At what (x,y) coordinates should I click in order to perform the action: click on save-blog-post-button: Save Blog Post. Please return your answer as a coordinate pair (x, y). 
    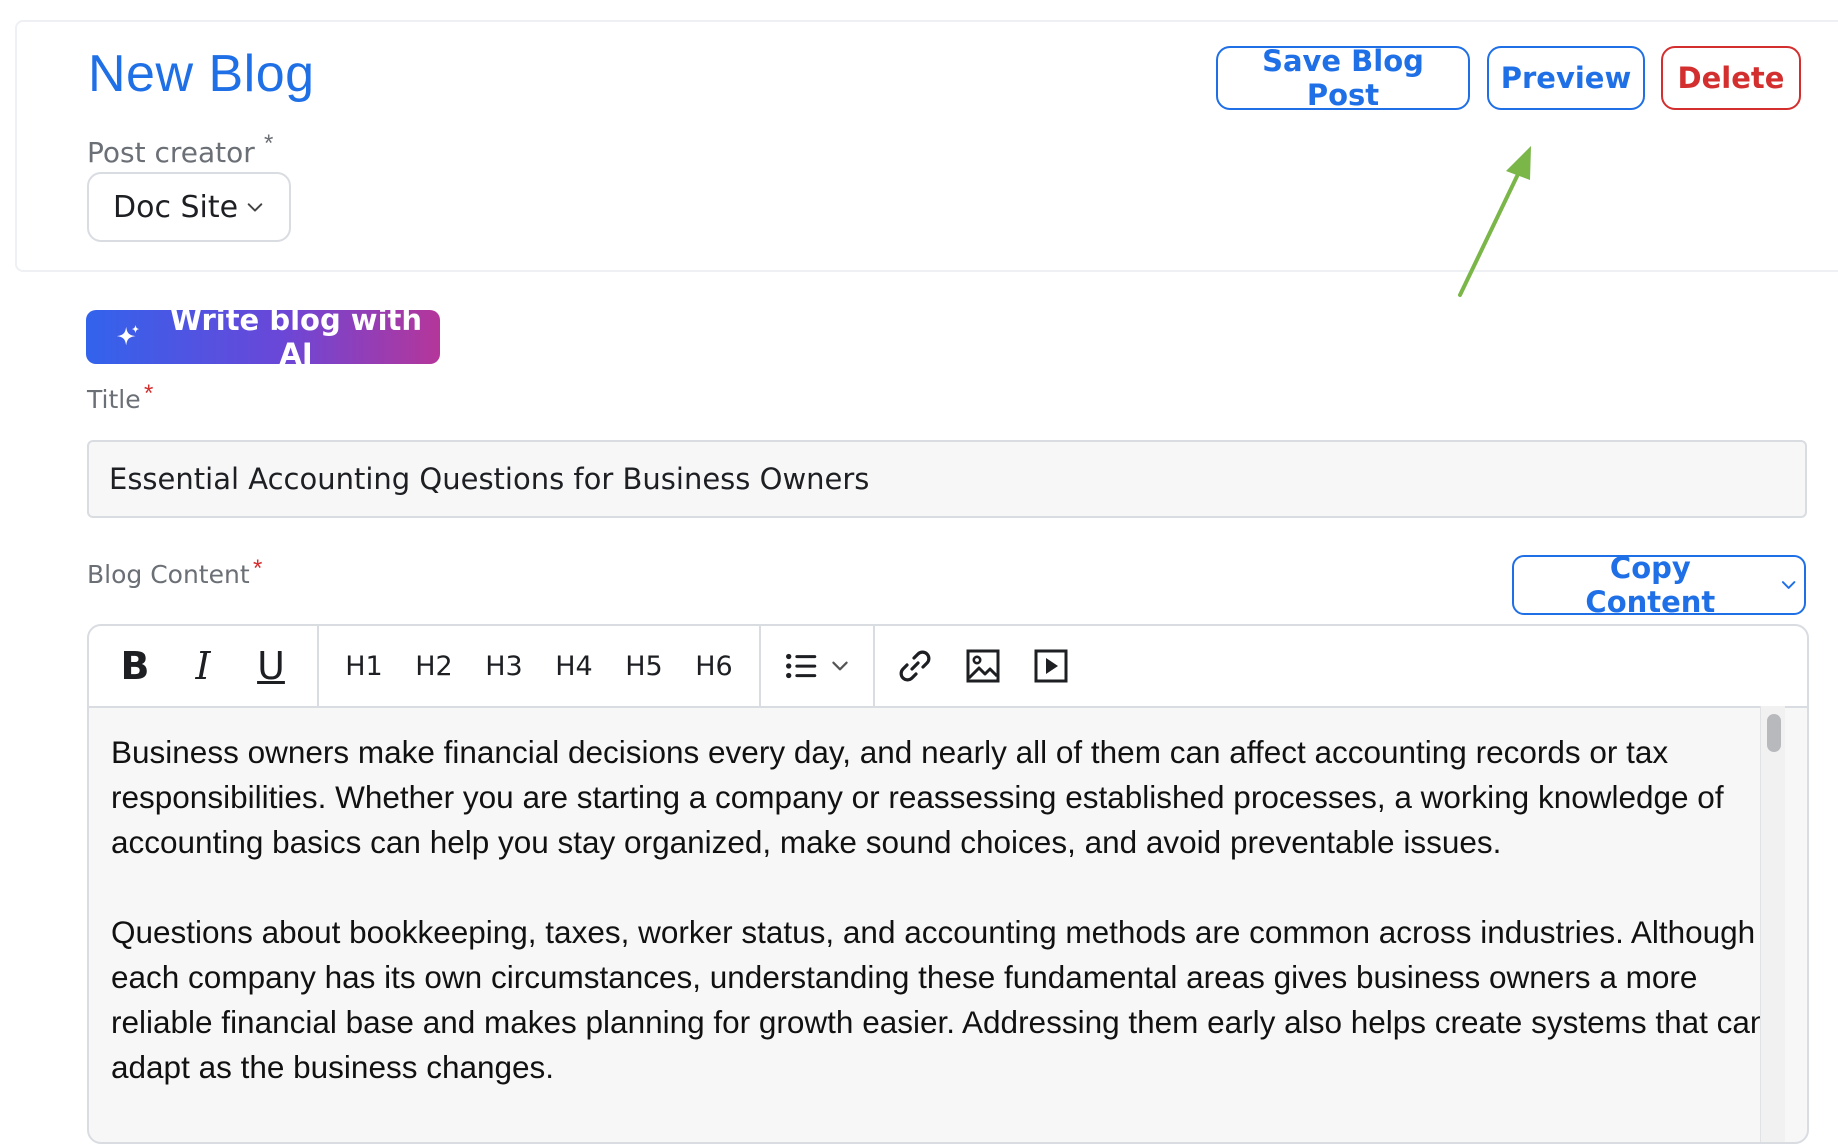
    Looking at the image, I should click on (1343, 78).